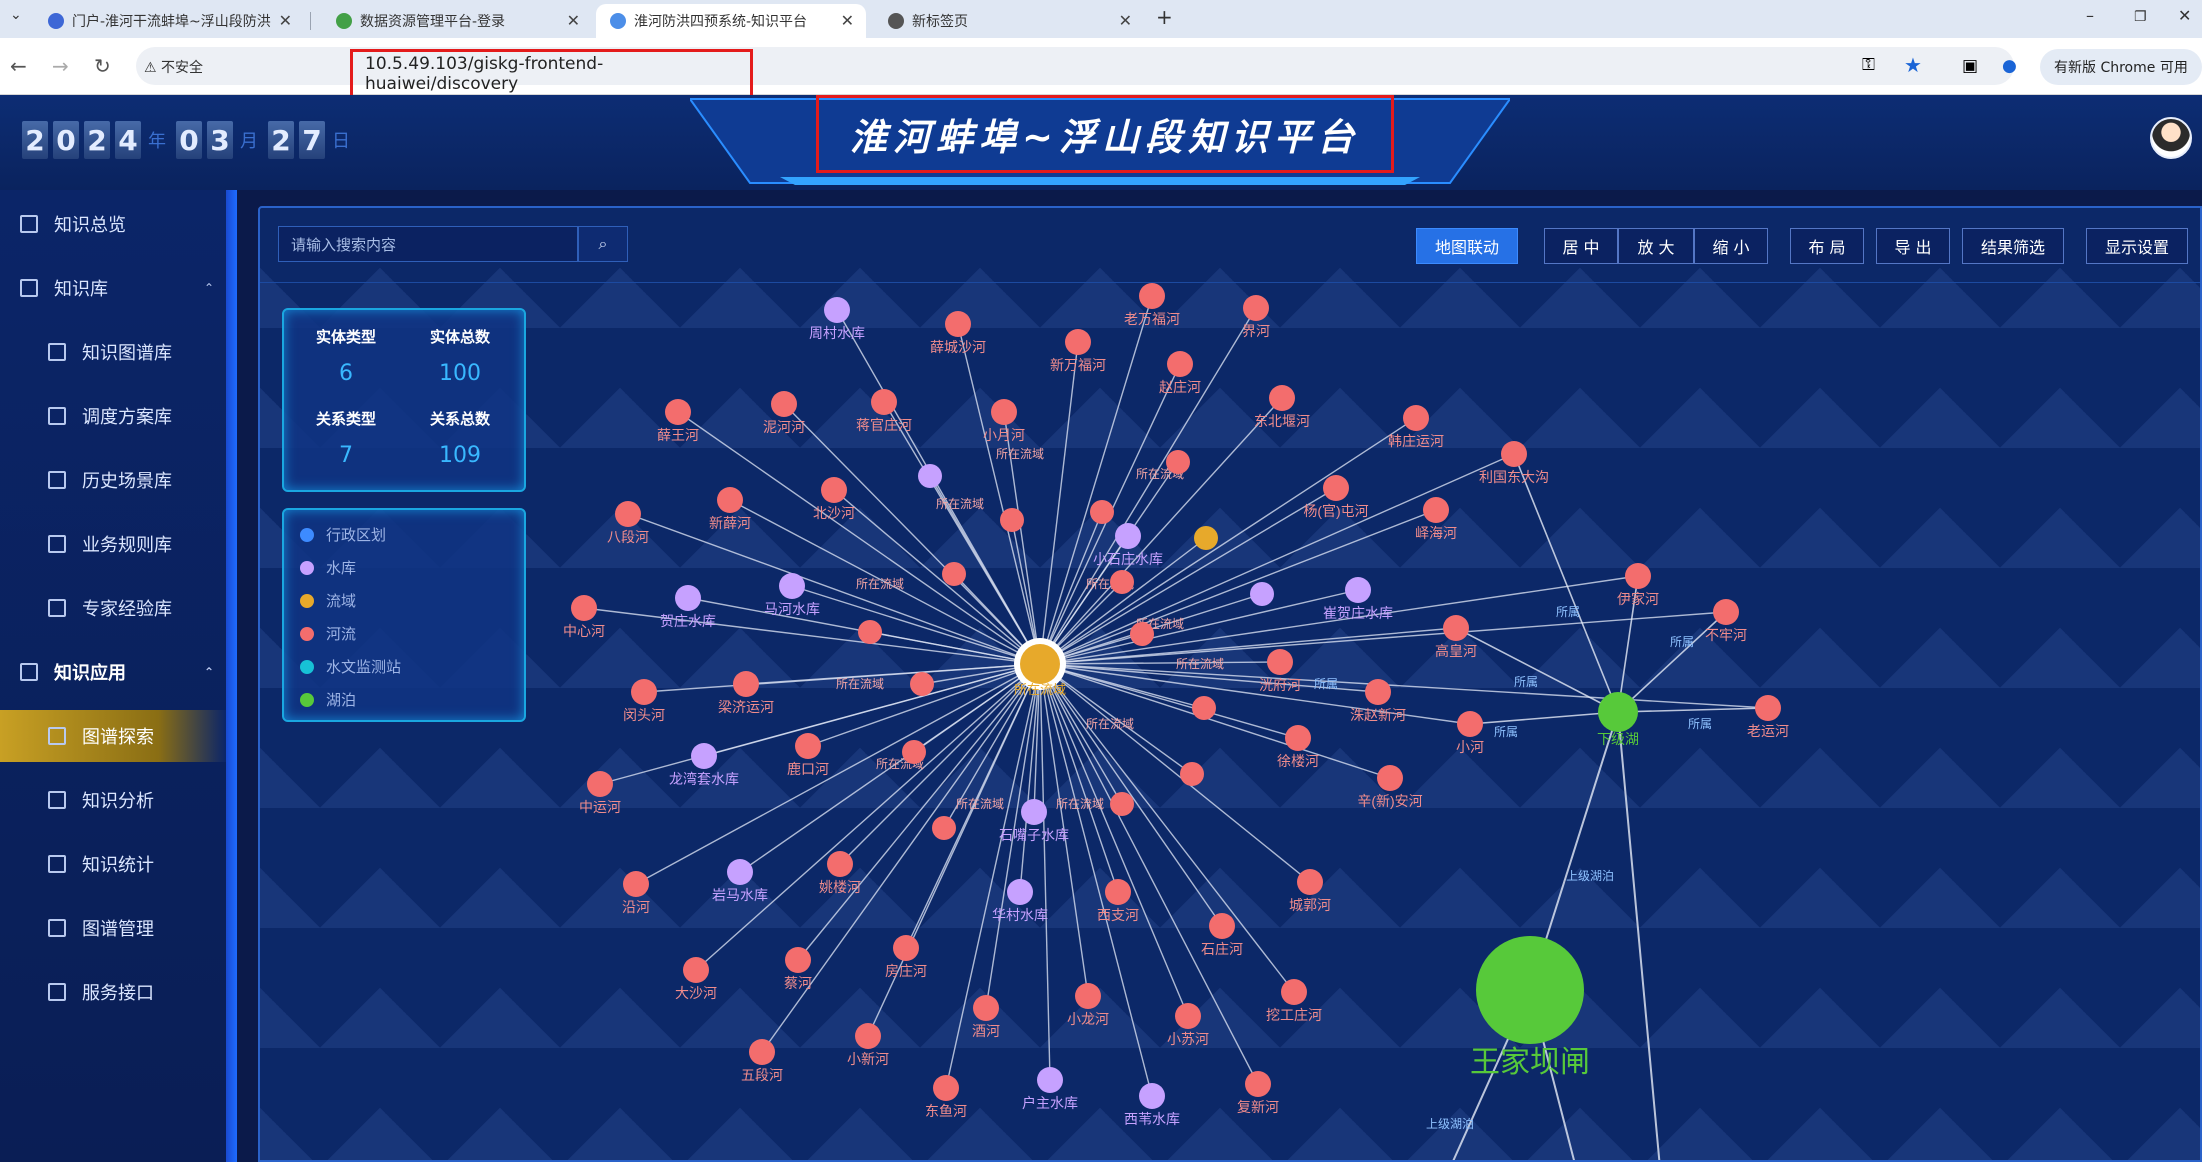 Image resolution: width=2202 pixels, height=1162 pixels. Describe the element at coordinates (328, 699) in the screenshot. I see `legend-item: 湖泊` at that location.